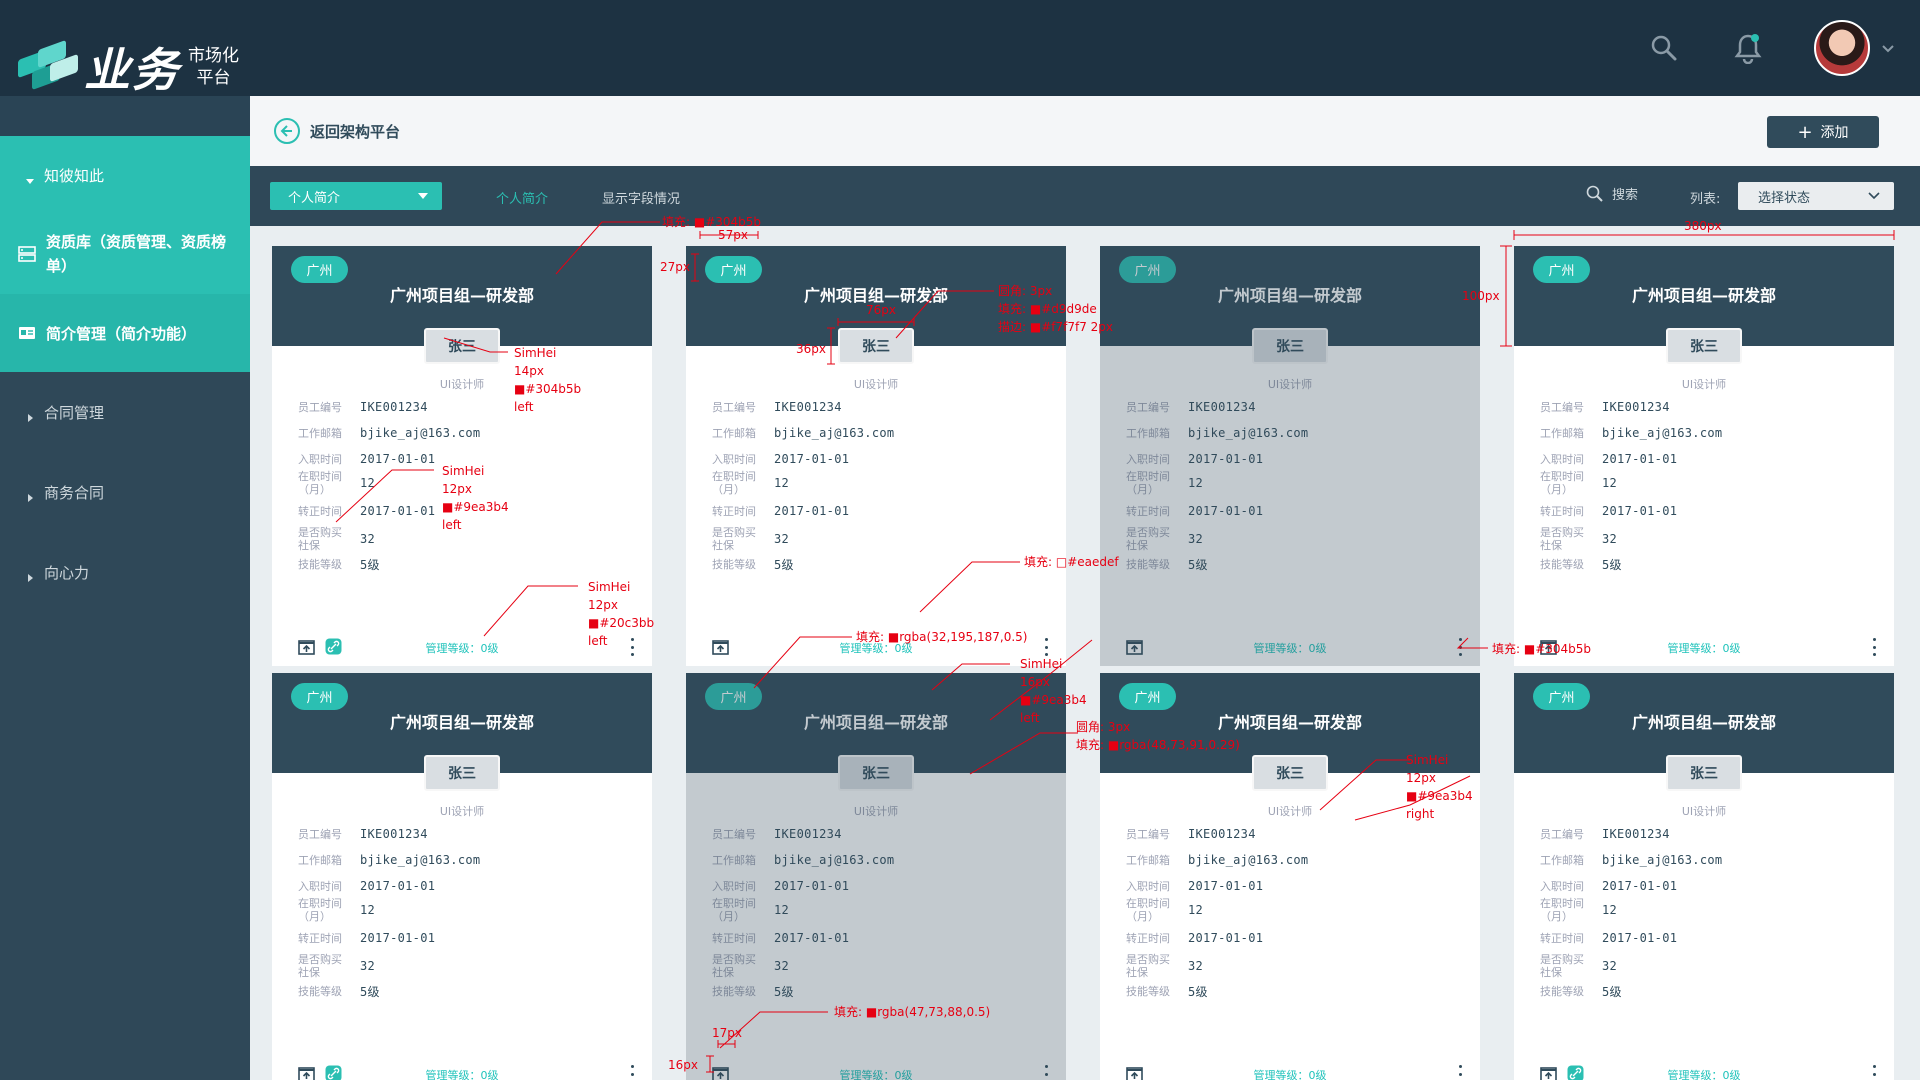  I want to click on annotation: 16px, so click(683, 1065).